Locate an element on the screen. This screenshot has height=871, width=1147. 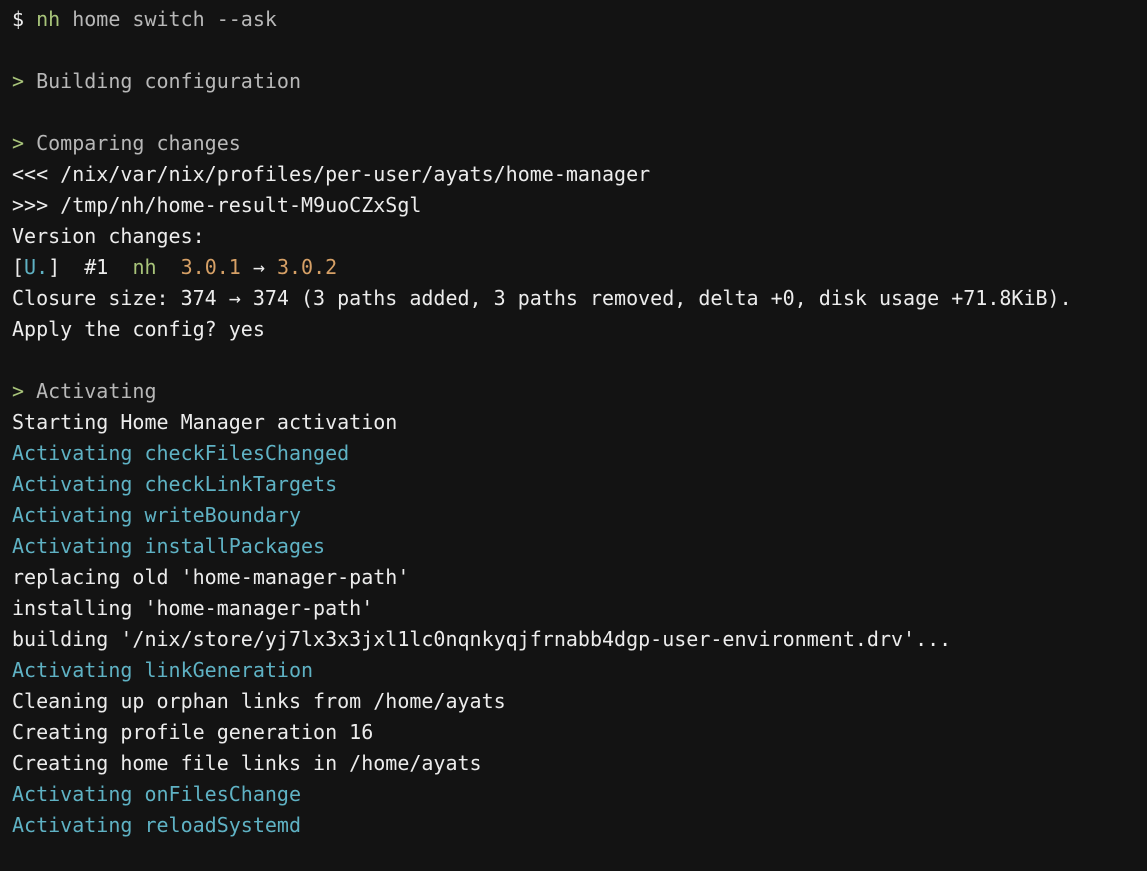
terminal-line: $ nh home switch --ask is located at coordinates (579, 19).